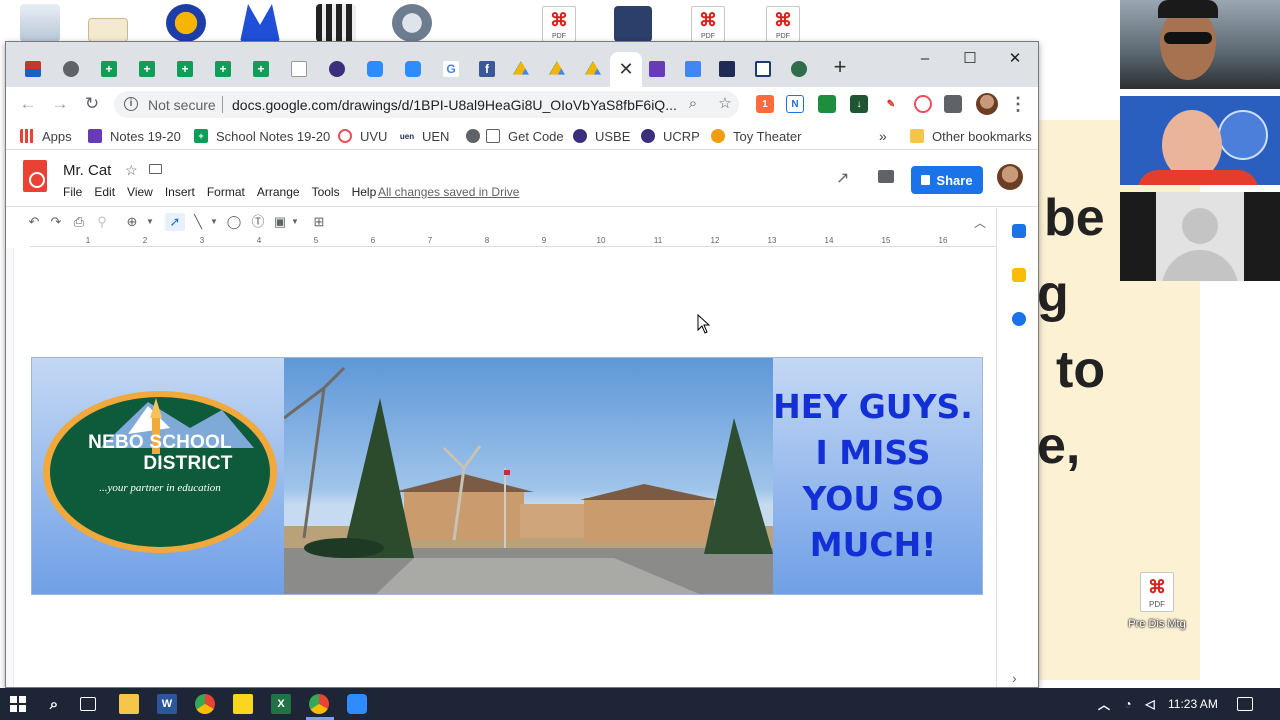 The width and height of the screenshot is (1280, 720). I want to click on notepad-icon, so click(108, 30).